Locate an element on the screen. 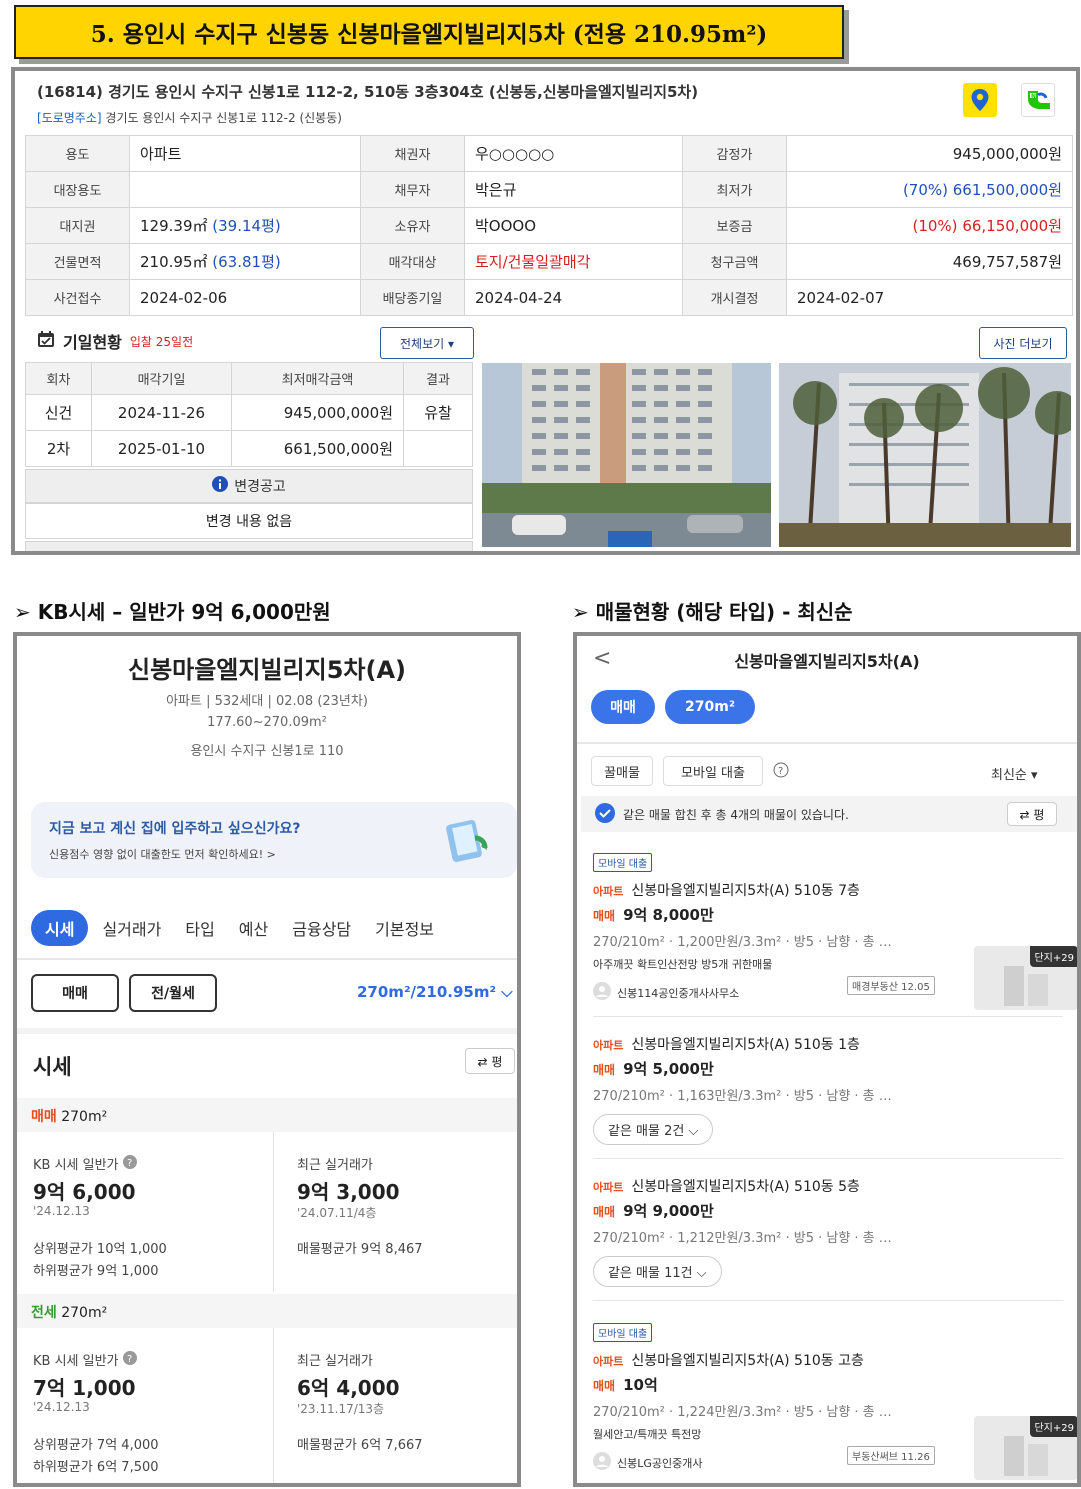  same-listing-button: 같은 매물 11건 ⌵ is located at coordinates (657, 1271).